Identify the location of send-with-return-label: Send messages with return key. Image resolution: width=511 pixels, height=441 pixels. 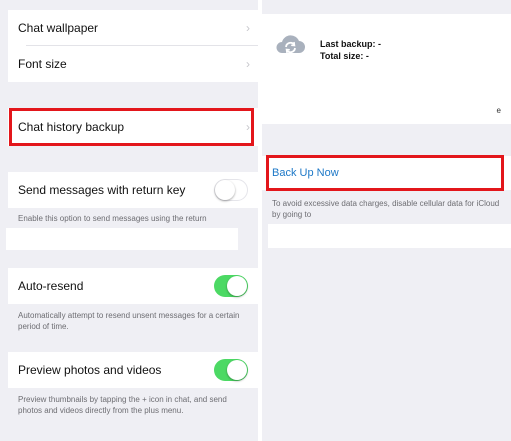
(102, 190).